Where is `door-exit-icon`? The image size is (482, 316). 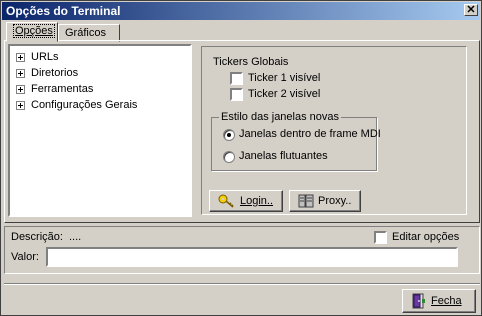
door-exit-icon is located at coordinates (418, 301).